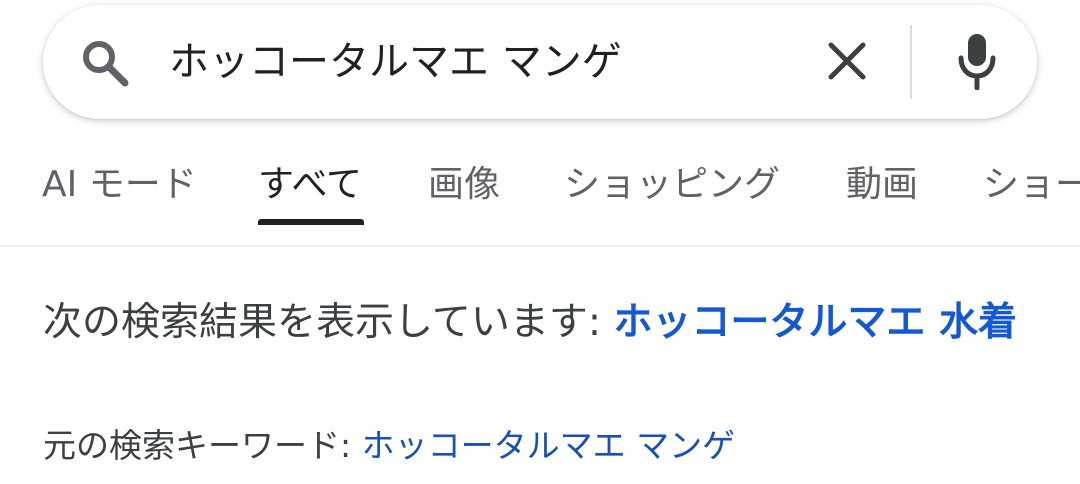 The image size is (1080, 484). What do you see at coordinates (105, 63) in the screenshot?
I see `search-icon` at bounding box center [105, 63].